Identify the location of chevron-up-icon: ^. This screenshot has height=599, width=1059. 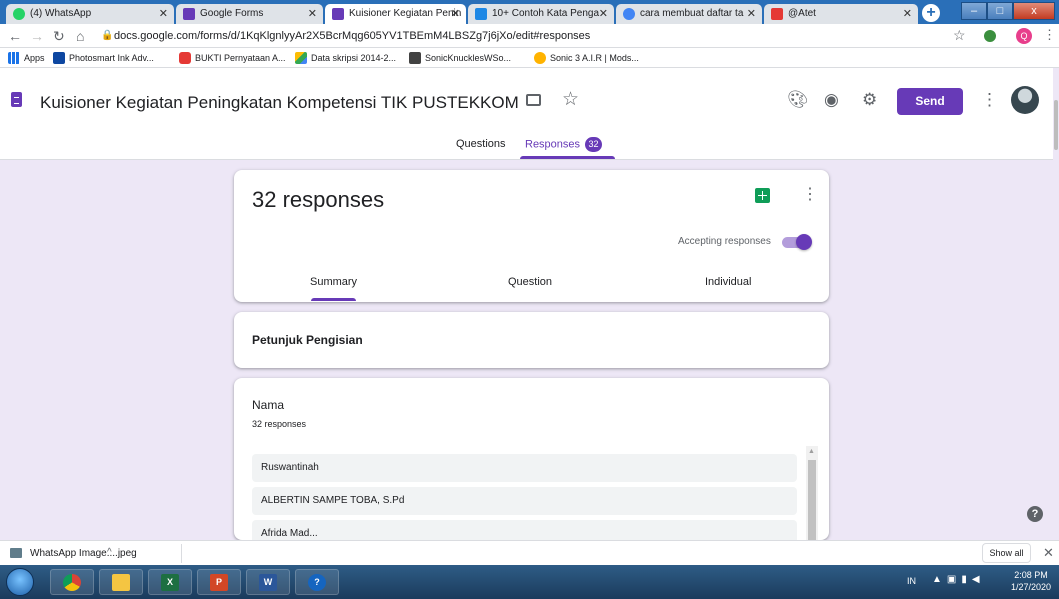
(109, 552).